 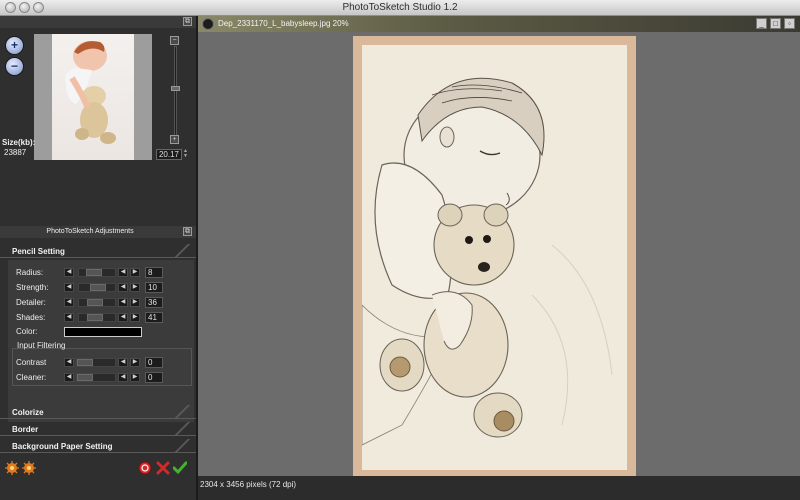 What do you see at coordinates (789, 23) in the screenshot?
I see `doc-close-button: ◦` at bounding box center [789, 23].